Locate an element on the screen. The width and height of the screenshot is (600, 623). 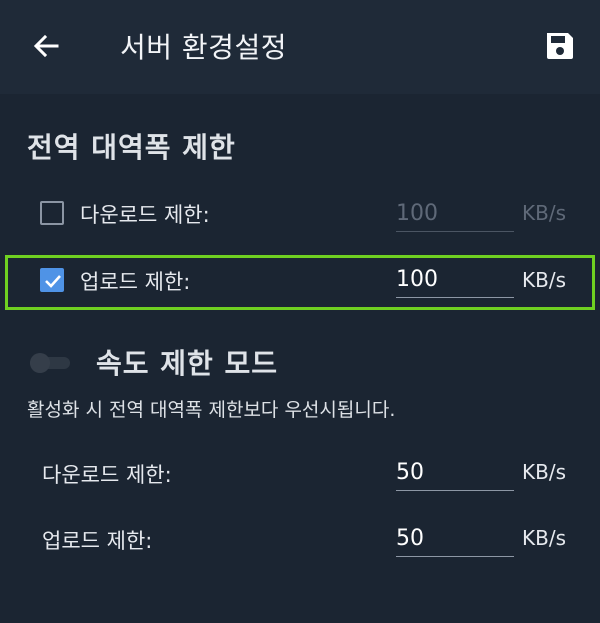
check-icon is located at coordinates (53, 281).